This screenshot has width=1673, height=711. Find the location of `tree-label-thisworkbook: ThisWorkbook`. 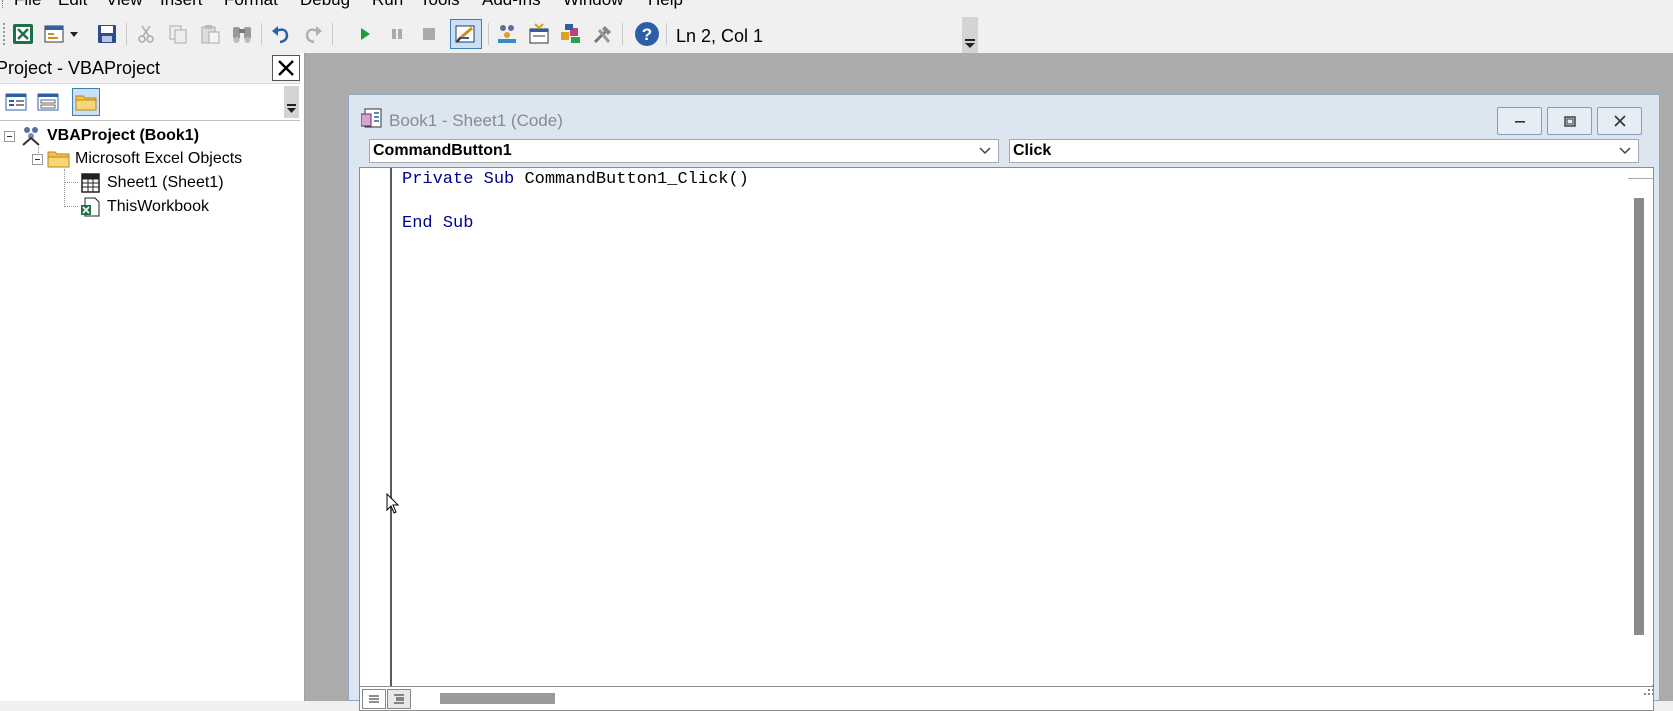

tree-label-thisworkbook: ThisWorkbook is located at coordinates (158, 206).